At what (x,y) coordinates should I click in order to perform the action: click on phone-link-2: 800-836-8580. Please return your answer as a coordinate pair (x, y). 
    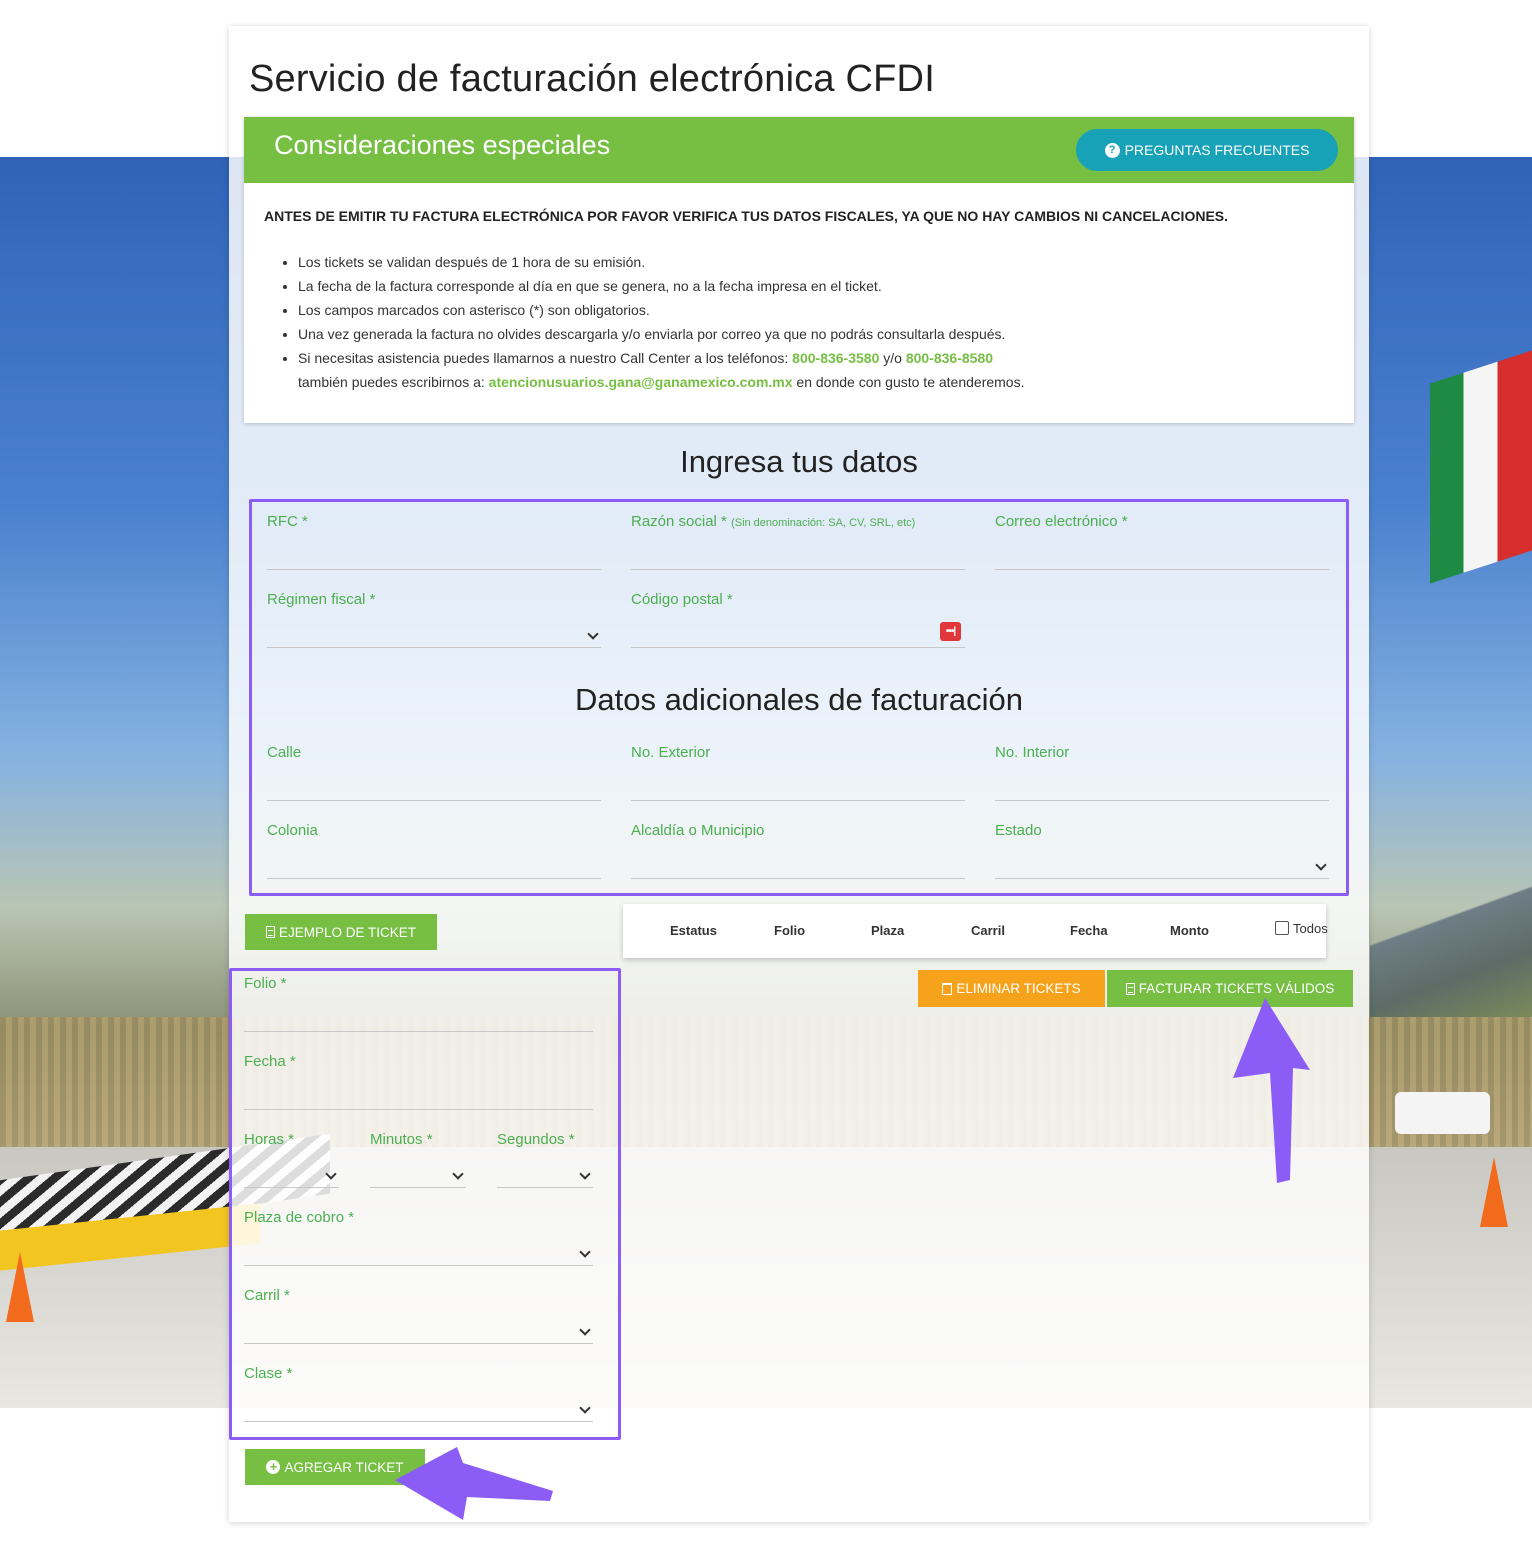
    Looking at the image, I should click on (949, 358).